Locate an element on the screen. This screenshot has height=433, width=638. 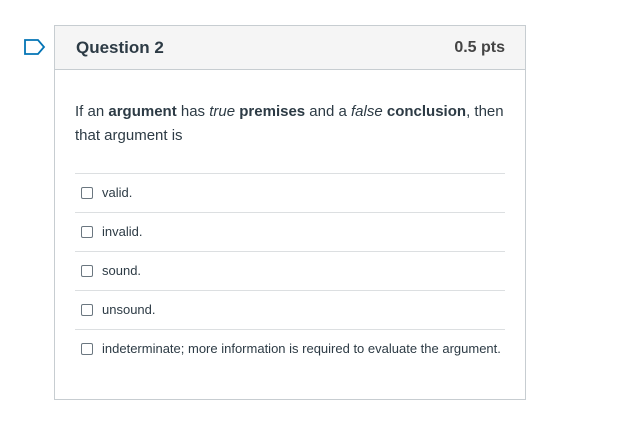
question-text-part: If an is located at coordinates (92, 111).